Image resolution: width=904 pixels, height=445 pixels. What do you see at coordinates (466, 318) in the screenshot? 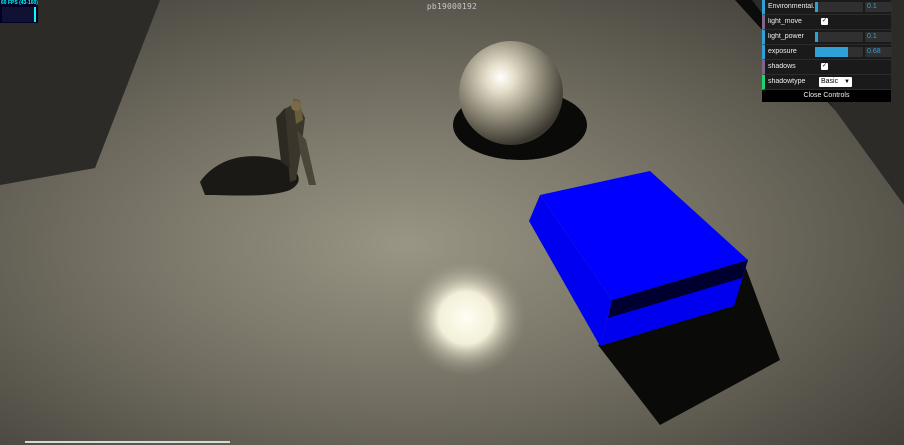
I see `light-spot` at bounding box center [466, 318].